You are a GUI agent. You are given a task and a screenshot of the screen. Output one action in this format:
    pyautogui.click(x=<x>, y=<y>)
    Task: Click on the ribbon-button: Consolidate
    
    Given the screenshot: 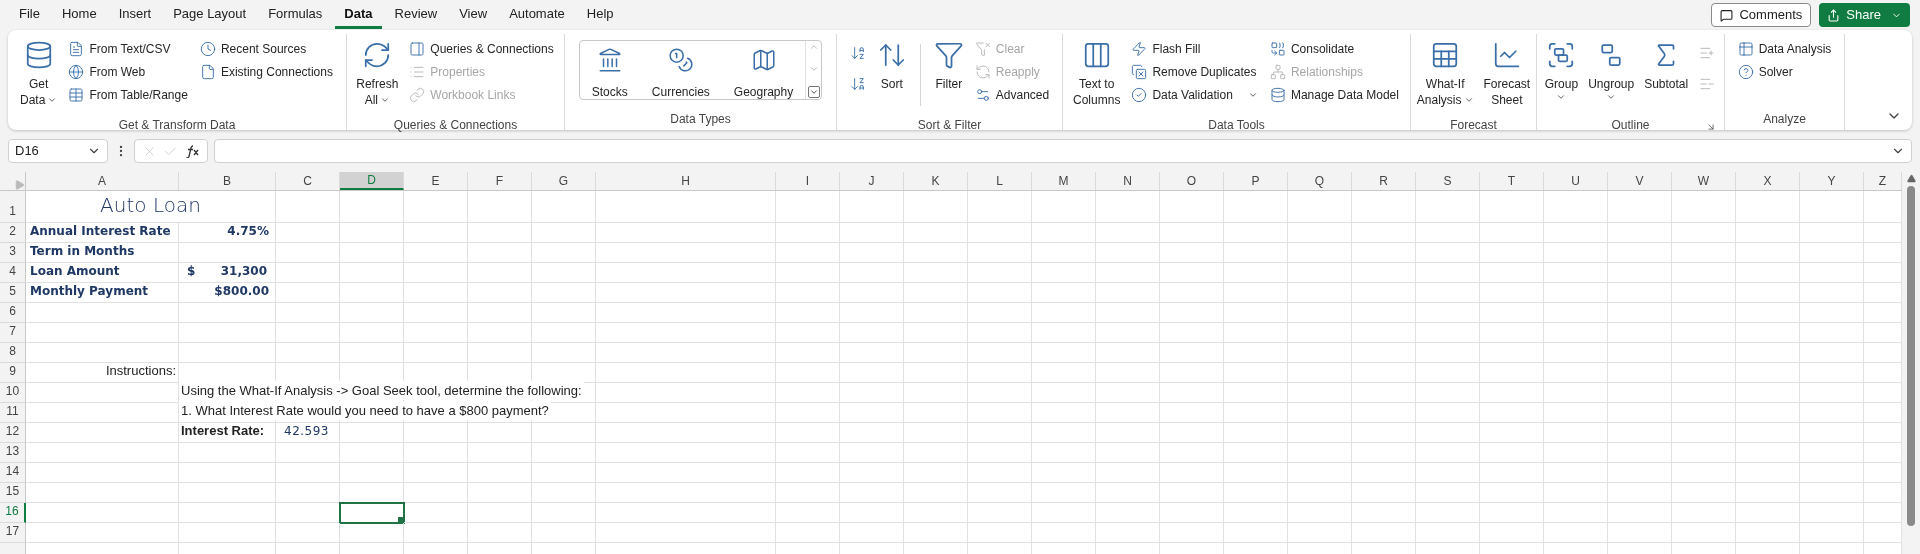 What is the action you would take?
    pyautogui.click(x=1334, y=48)
    